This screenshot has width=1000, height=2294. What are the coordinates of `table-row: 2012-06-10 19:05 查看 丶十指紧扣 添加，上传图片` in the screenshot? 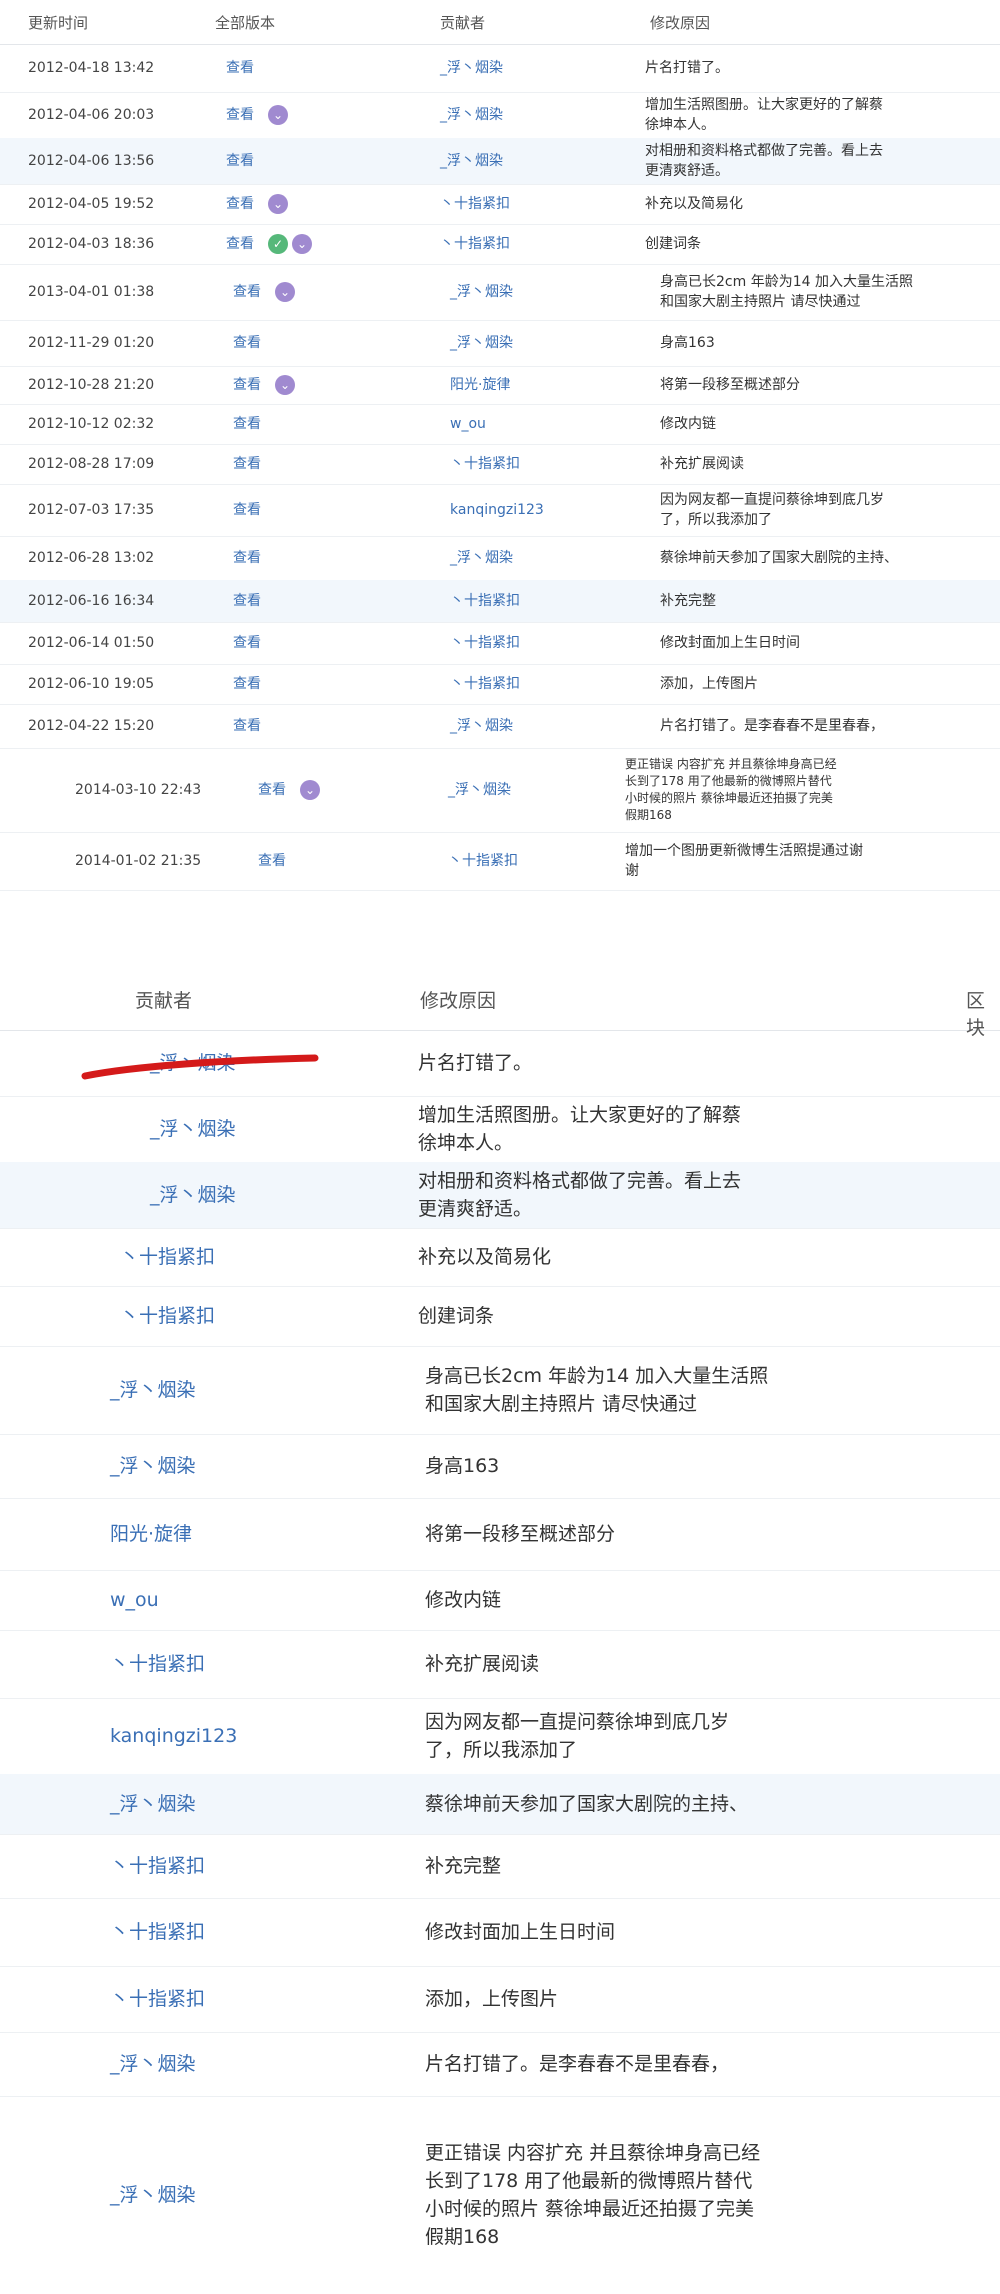 It's located at (500, 684).